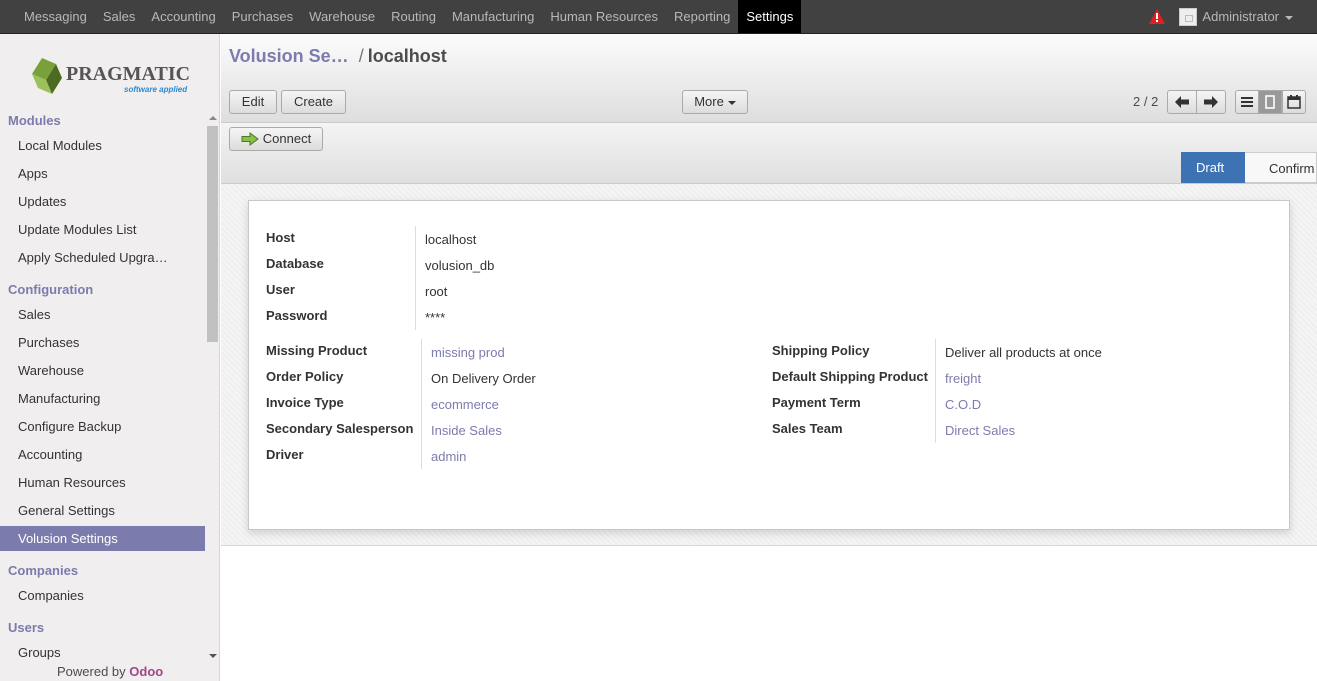  I want to click on order-policy-value: On Delivery Order, so click(483, 378).